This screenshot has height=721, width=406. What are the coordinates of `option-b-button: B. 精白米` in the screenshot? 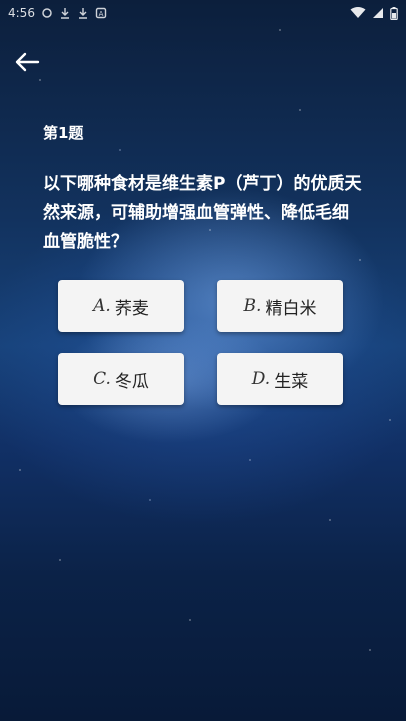 It's located at (280, 306).